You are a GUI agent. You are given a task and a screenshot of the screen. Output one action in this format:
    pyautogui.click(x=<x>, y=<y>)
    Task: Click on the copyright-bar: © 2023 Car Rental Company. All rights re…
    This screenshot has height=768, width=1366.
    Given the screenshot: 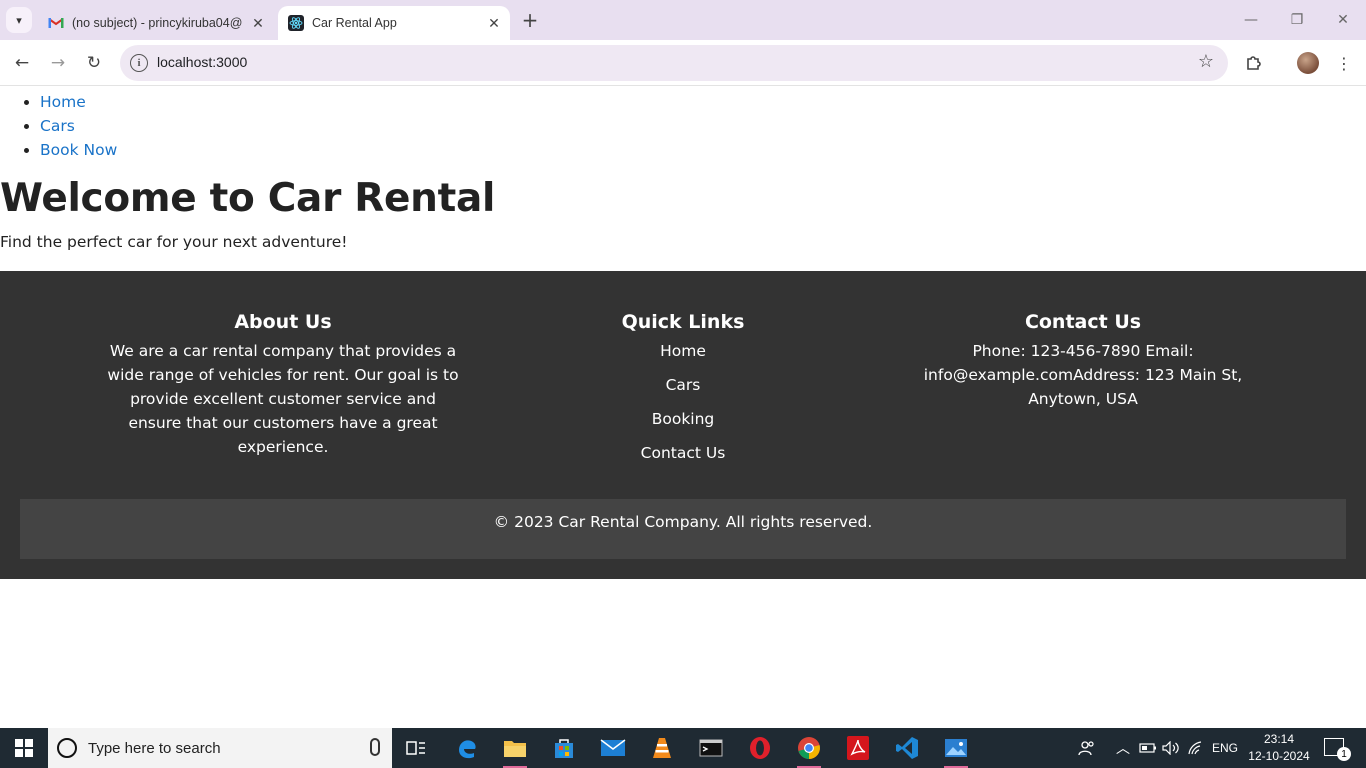 What is the action you would take?
    pyautogui.click(x=683, y=529)
    